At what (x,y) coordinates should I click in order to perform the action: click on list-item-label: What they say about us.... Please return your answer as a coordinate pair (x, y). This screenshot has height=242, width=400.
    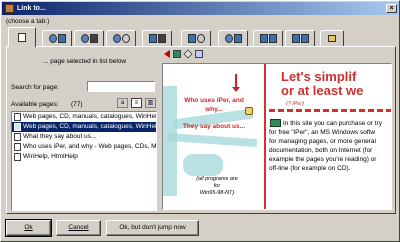
    Looking at the image, I should click on (60, 136).